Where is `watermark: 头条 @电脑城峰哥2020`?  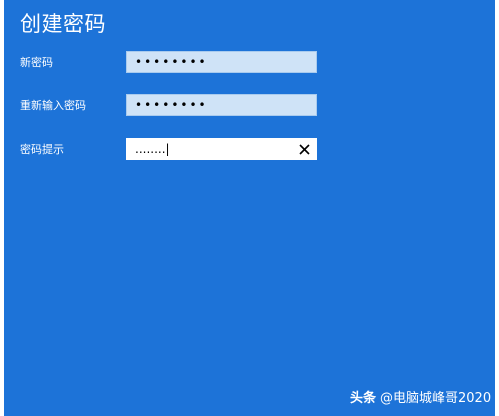
watermark: 头条 @电脑城峰哥2020 is located at coordinates (420, 399).